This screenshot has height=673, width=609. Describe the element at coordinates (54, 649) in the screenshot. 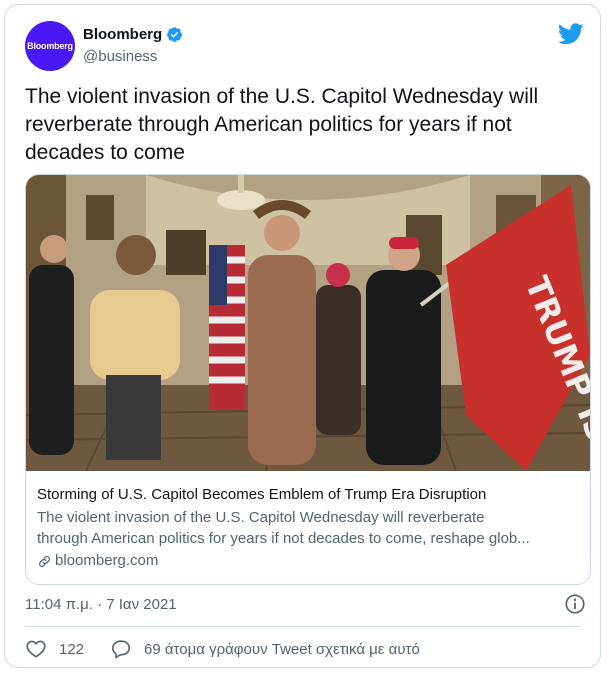

I see `like-button: 122` at that location.